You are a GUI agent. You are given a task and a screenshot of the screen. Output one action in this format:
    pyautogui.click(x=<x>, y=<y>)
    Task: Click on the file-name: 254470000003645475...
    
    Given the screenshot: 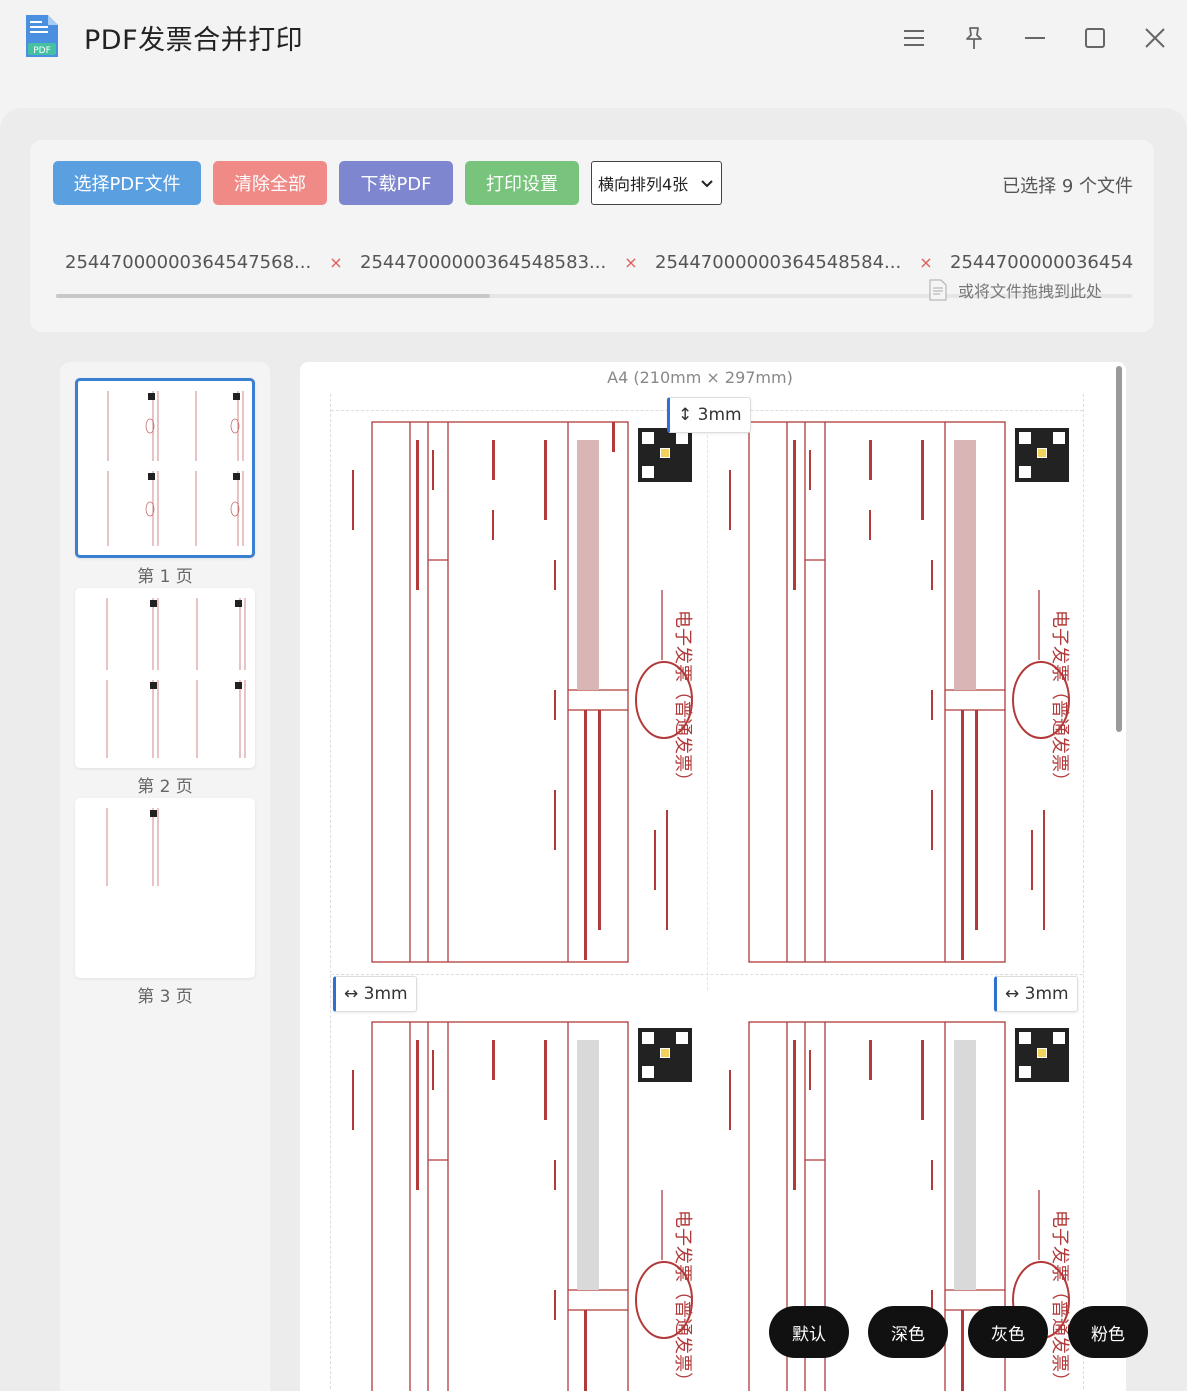 What is the action you would take?
    pyautogui.click(x=1041, y=262)
    